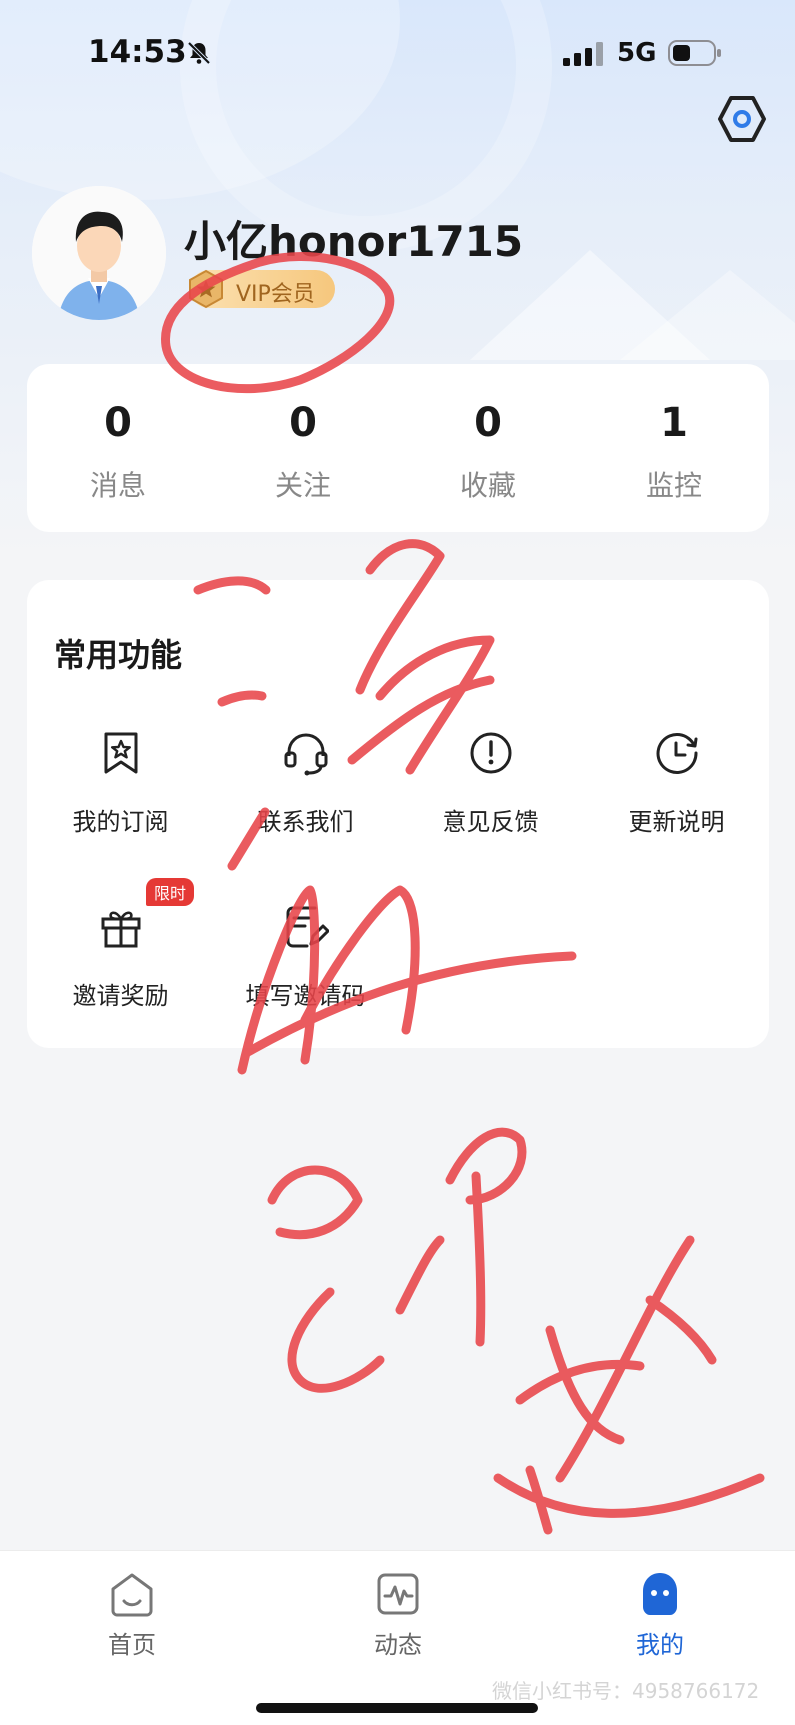  I want to click on feedback-icon, so click(491, 753).